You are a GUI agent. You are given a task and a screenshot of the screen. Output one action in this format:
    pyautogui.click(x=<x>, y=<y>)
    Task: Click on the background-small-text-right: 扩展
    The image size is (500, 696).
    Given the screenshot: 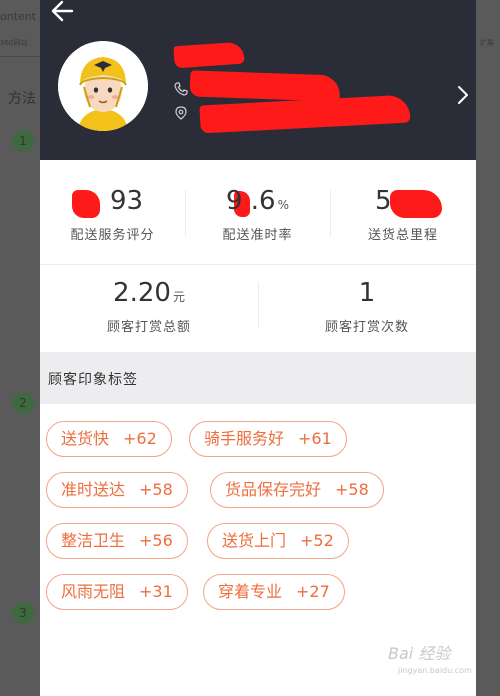 What is the action you would take?
    pyautogui.click(x=487, y=43)
    